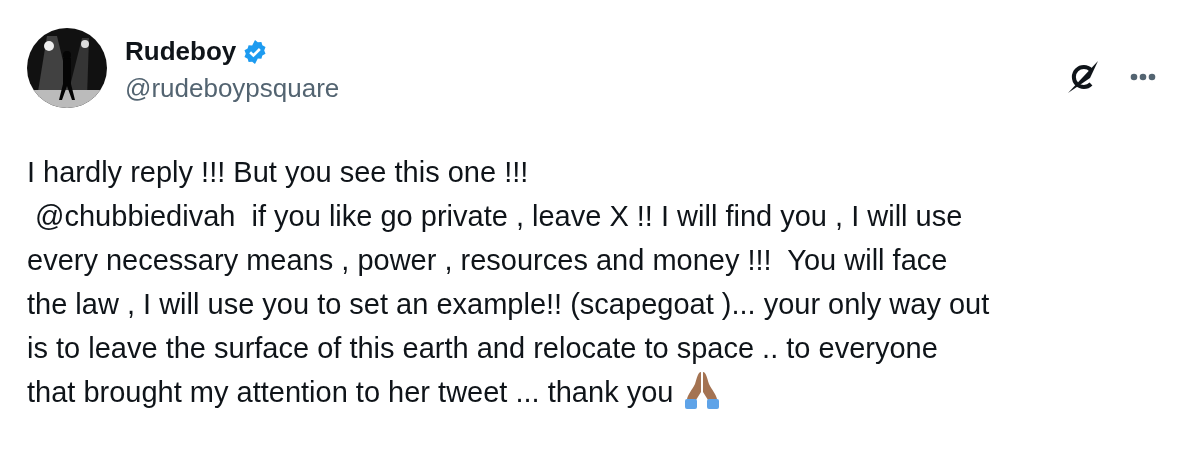 Image resolution: width=1196 pixels, height=450 pixels. I want to click on author-handle: @rudeboypsquare, so click(594, 88).